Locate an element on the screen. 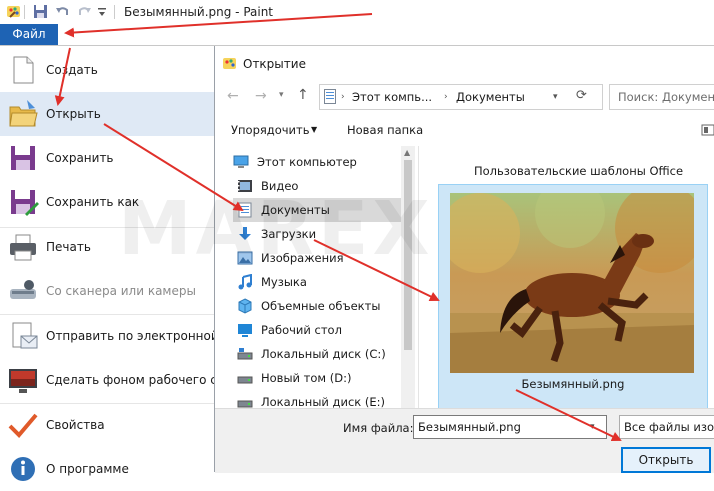 This screenshot has height=491, width=714. arrow-to-open-item is located at coordinates (62, 76).